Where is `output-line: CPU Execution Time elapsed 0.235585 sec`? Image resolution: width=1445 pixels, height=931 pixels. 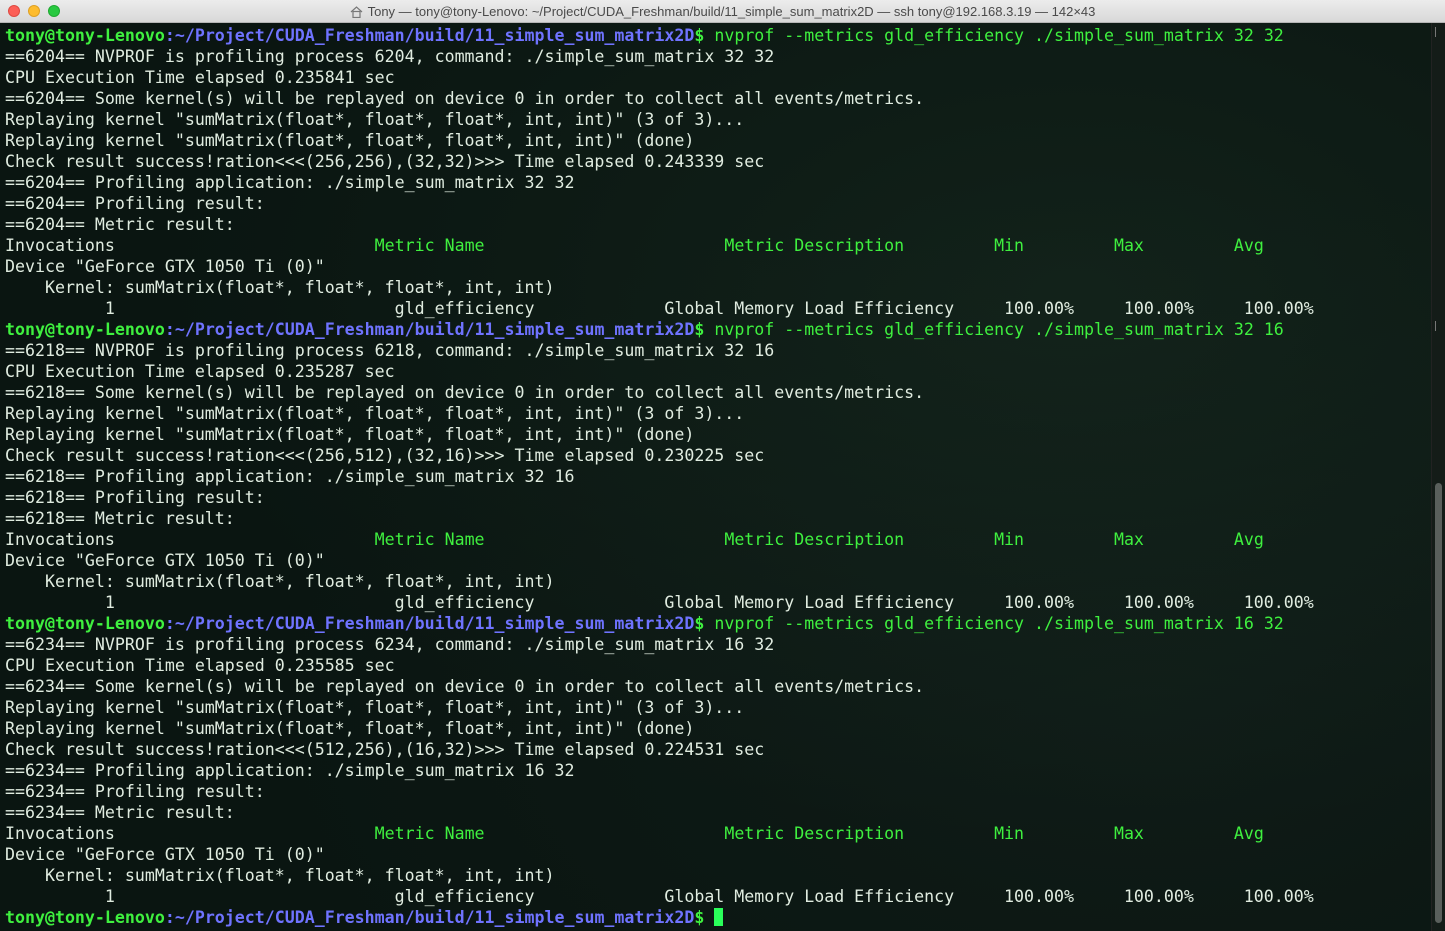 output-line: CPU Execution Time elapsed 0.235585 sec is located at coordinates (200, 665).